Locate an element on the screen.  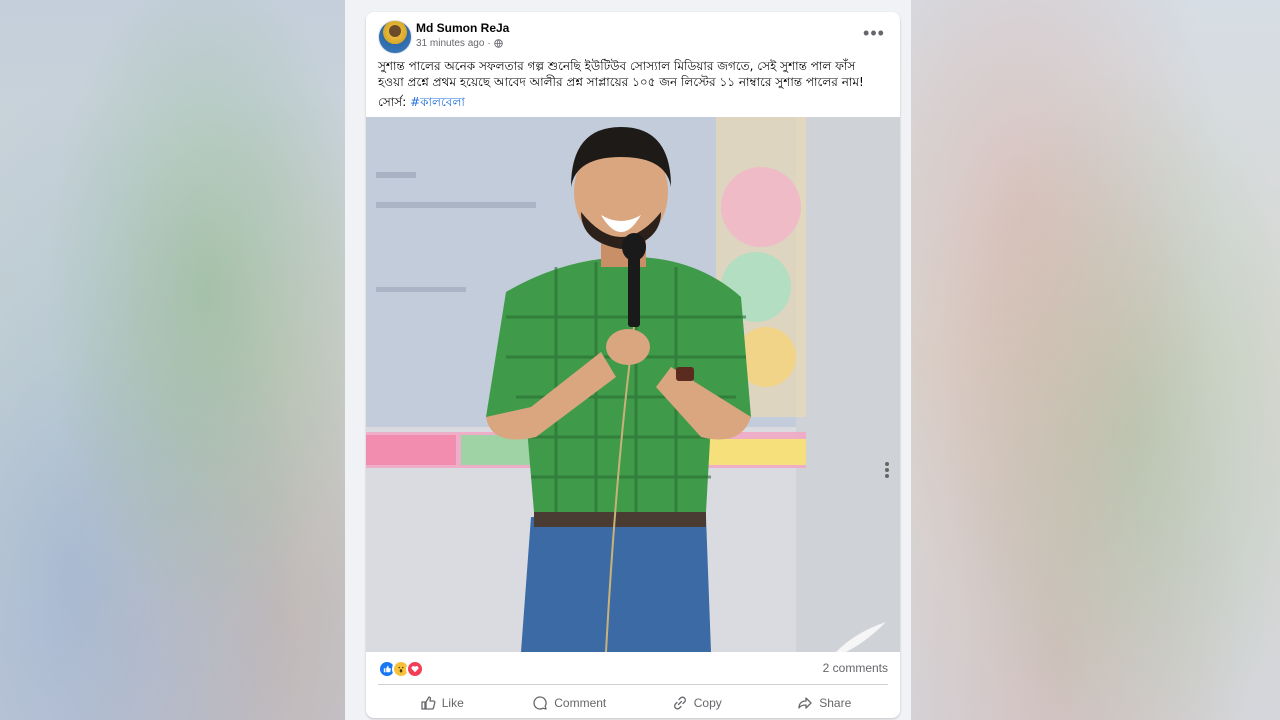
post-actions: Like Comment Copy Share is located at coordinates (633, 703).